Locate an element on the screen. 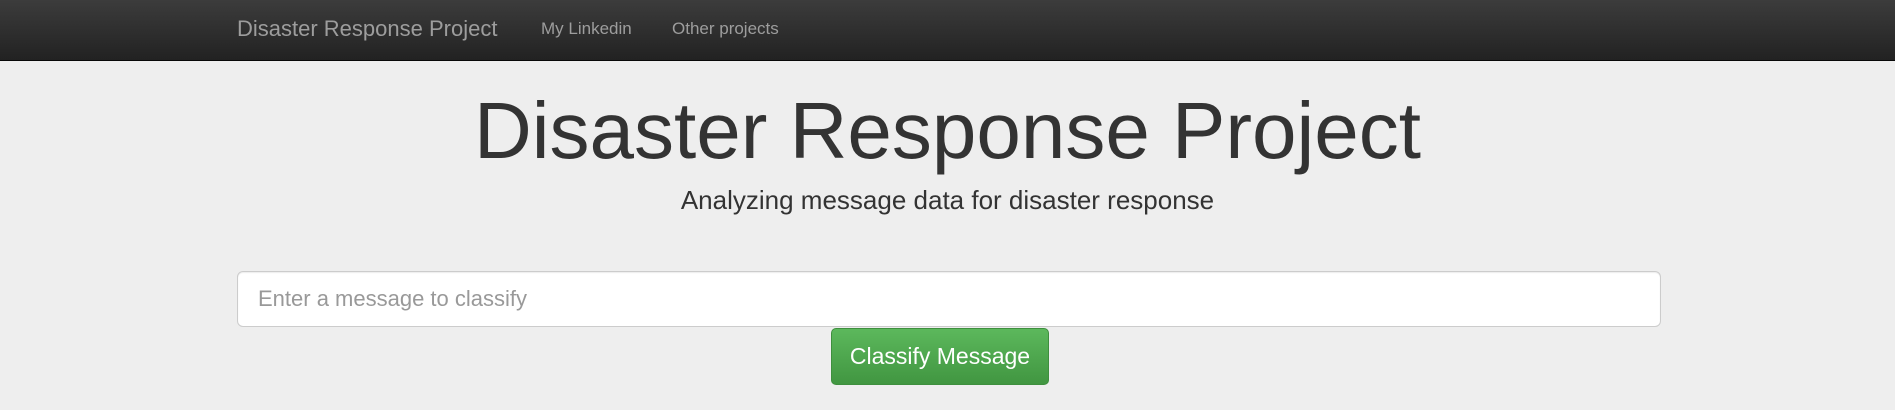 The height and width of the screenshot is (410, 1895). message-input is located at coordinates (949, 299).